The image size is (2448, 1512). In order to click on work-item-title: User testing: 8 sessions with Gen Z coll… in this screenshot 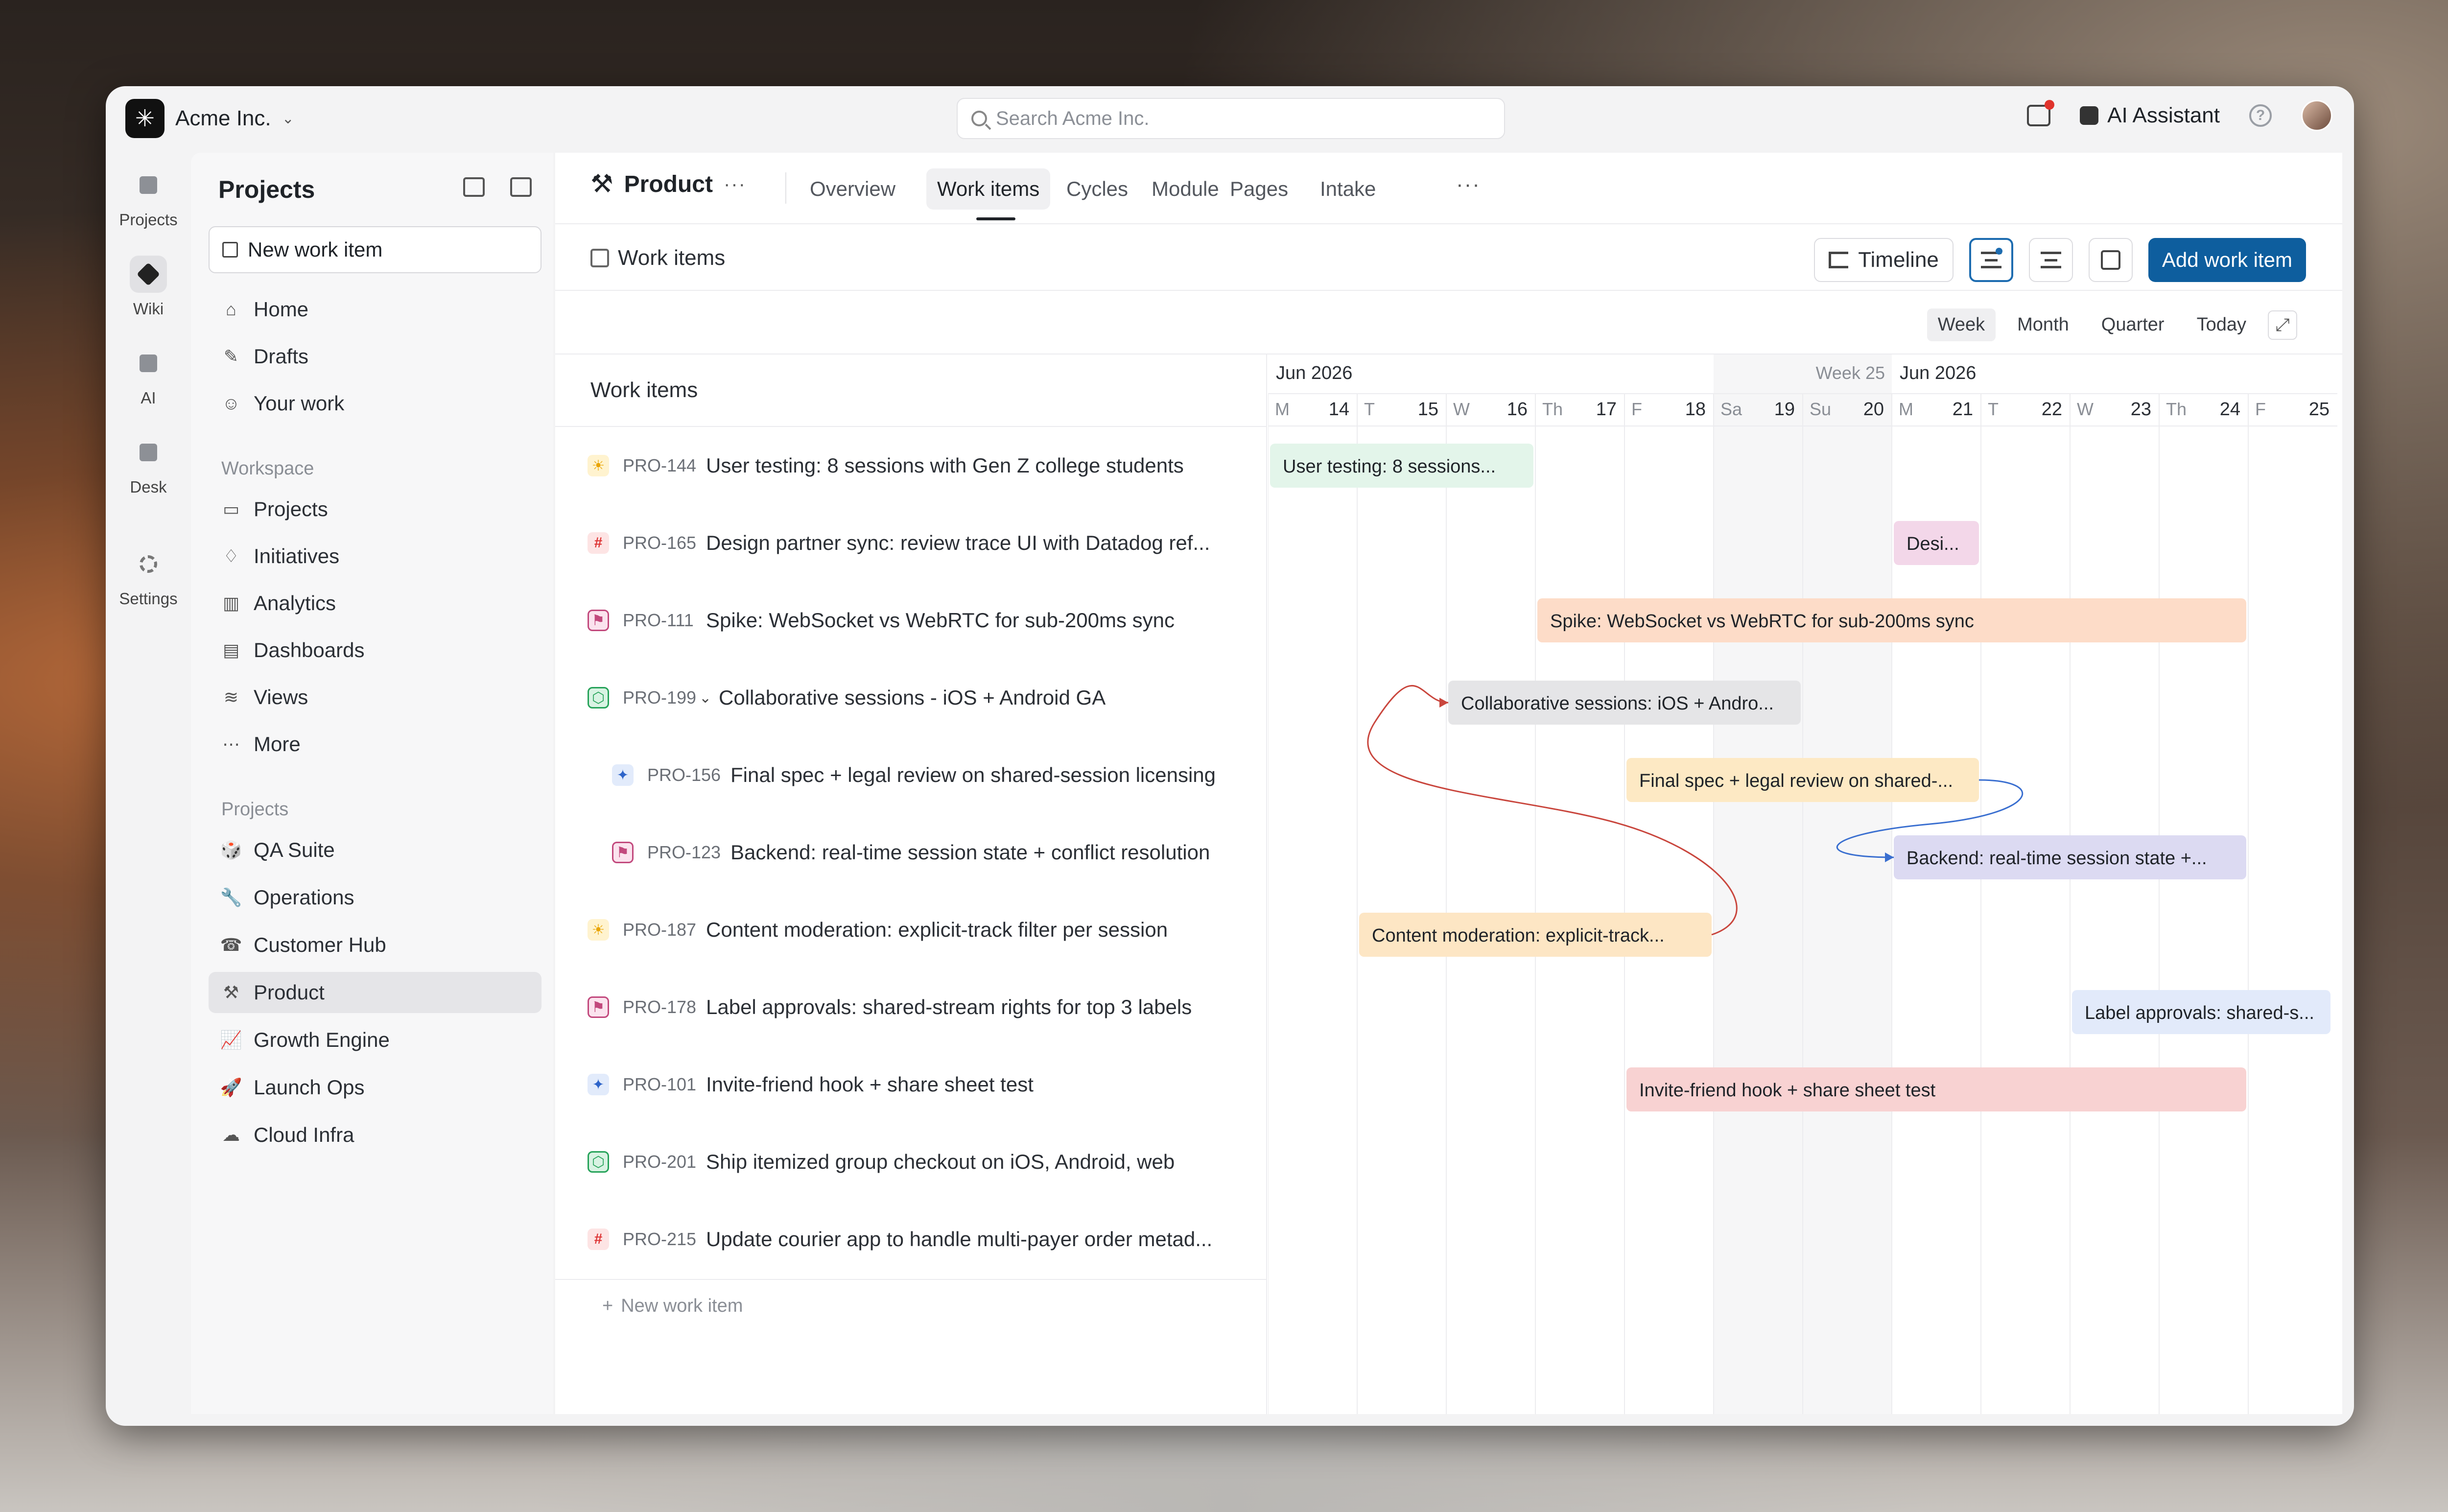, I will do `click(945, 465)`.